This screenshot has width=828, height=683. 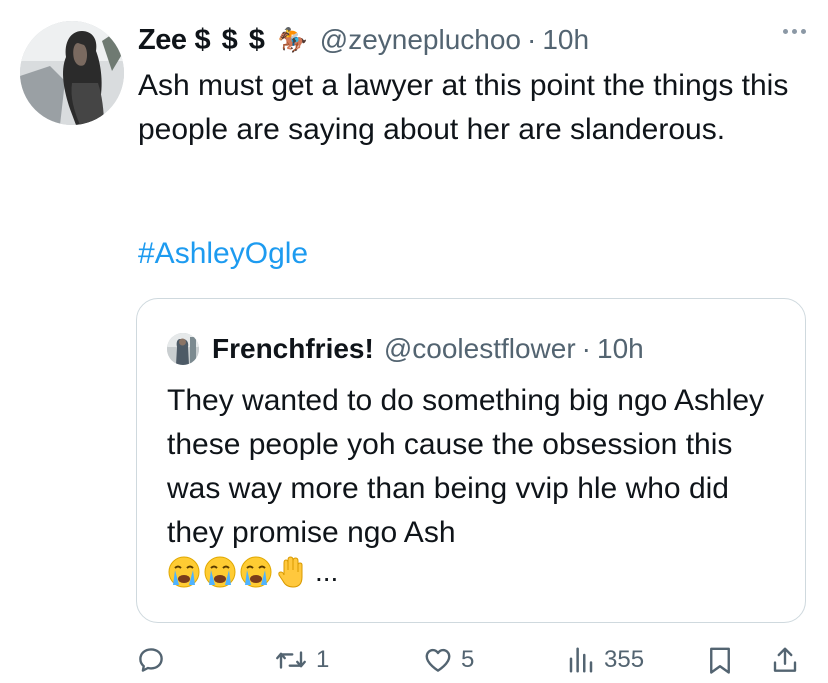 I want to click on share-icon, so click(x=785, y=659).